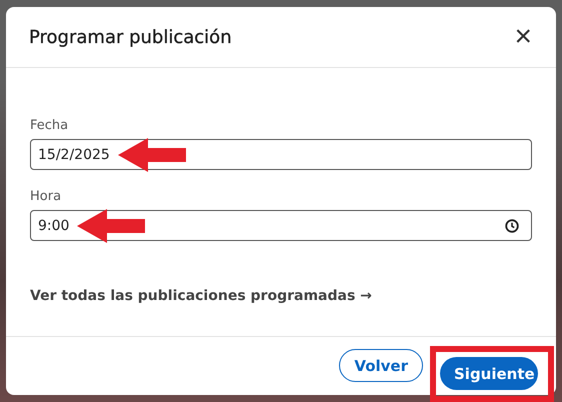 The width and height of the screenshot is (562, 402). I want to click on clock-icon, so click(512, 225).